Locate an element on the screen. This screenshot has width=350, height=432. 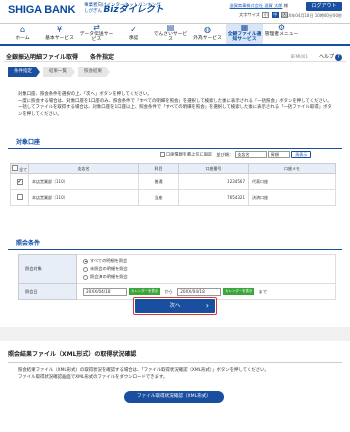
col-branch: 支店名 is located at coordinates (83, 168).